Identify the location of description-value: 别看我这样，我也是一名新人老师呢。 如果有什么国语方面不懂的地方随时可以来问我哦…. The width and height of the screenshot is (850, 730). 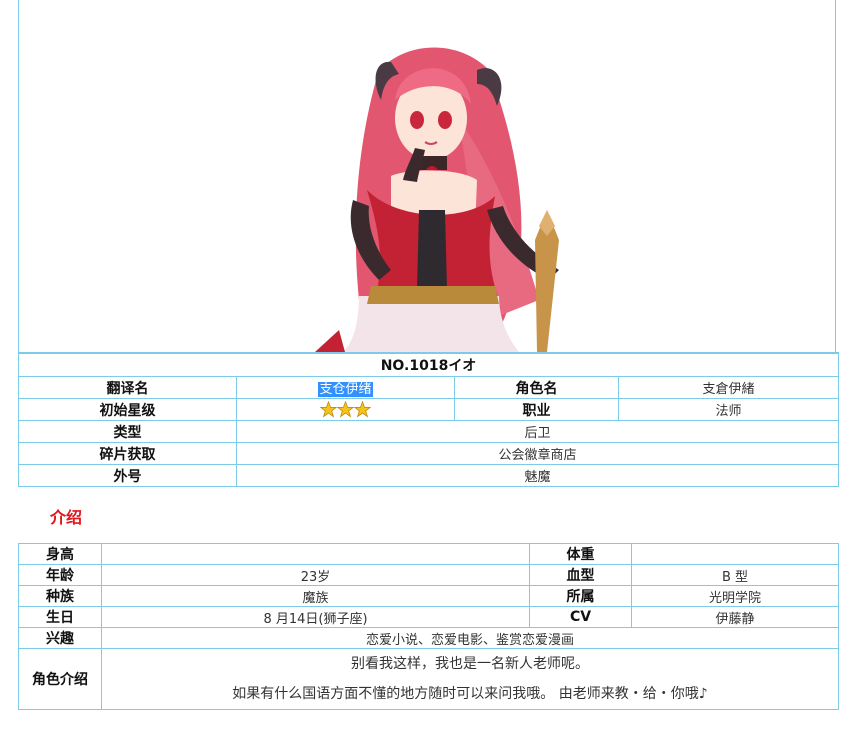
(470, 679).